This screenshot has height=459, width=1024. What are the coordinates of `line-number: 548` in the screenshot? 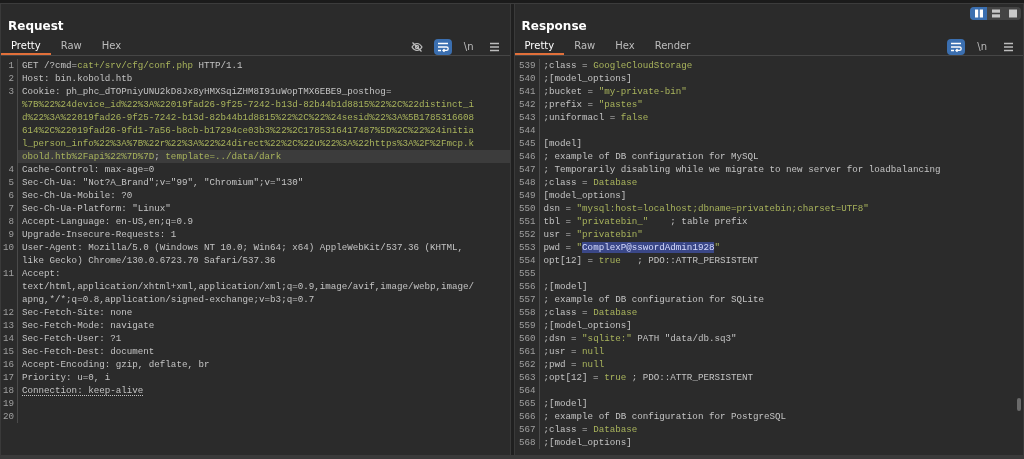 It's located at (527, 182).